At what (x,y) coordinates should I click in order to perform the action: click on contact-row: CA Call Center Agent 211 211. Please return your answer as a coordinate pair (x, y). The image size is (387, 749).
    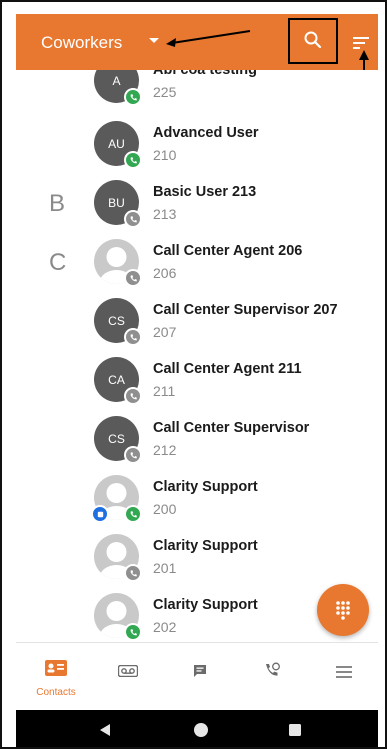
    Looking at the image, I should click on (197, 386).